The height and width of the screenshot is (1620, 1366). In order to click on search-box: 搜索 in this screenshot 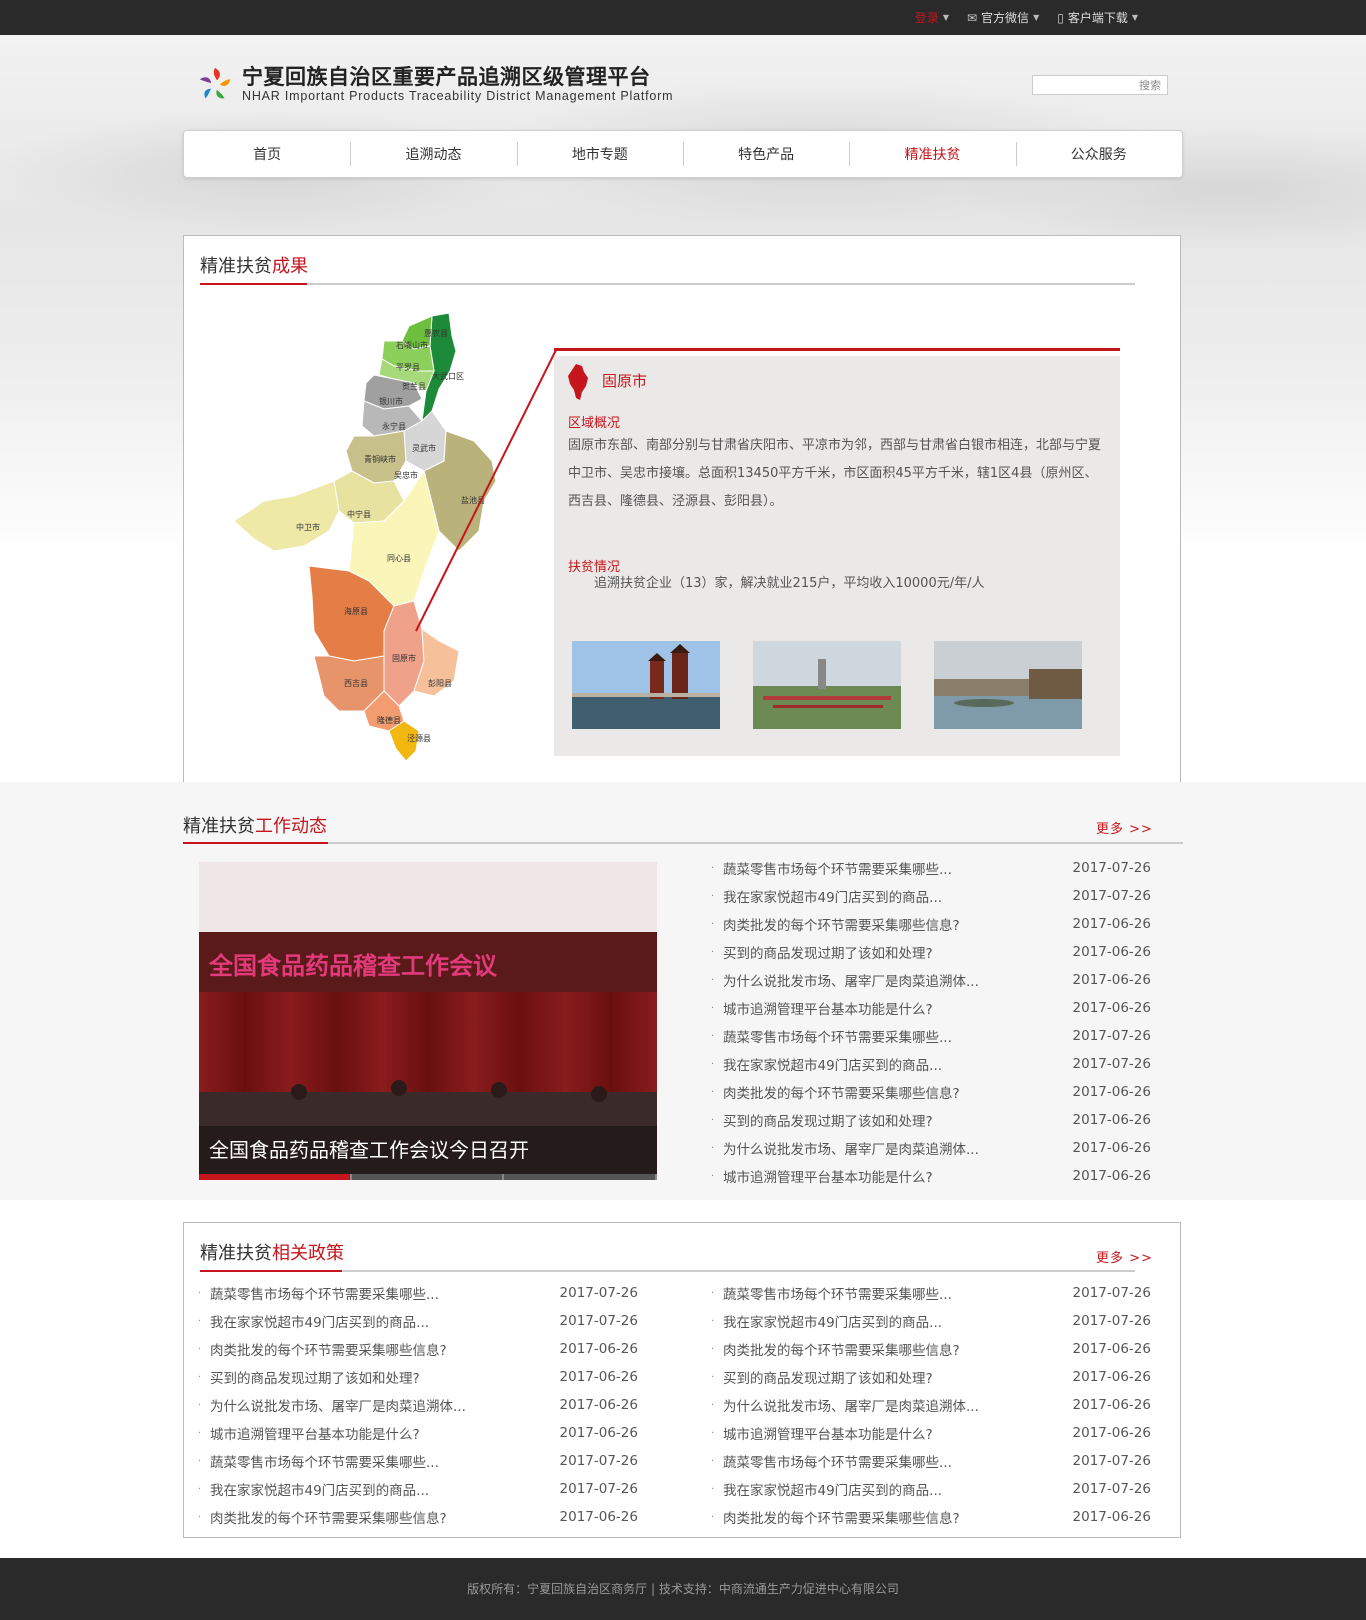, I will do `click(1100, 85)`.